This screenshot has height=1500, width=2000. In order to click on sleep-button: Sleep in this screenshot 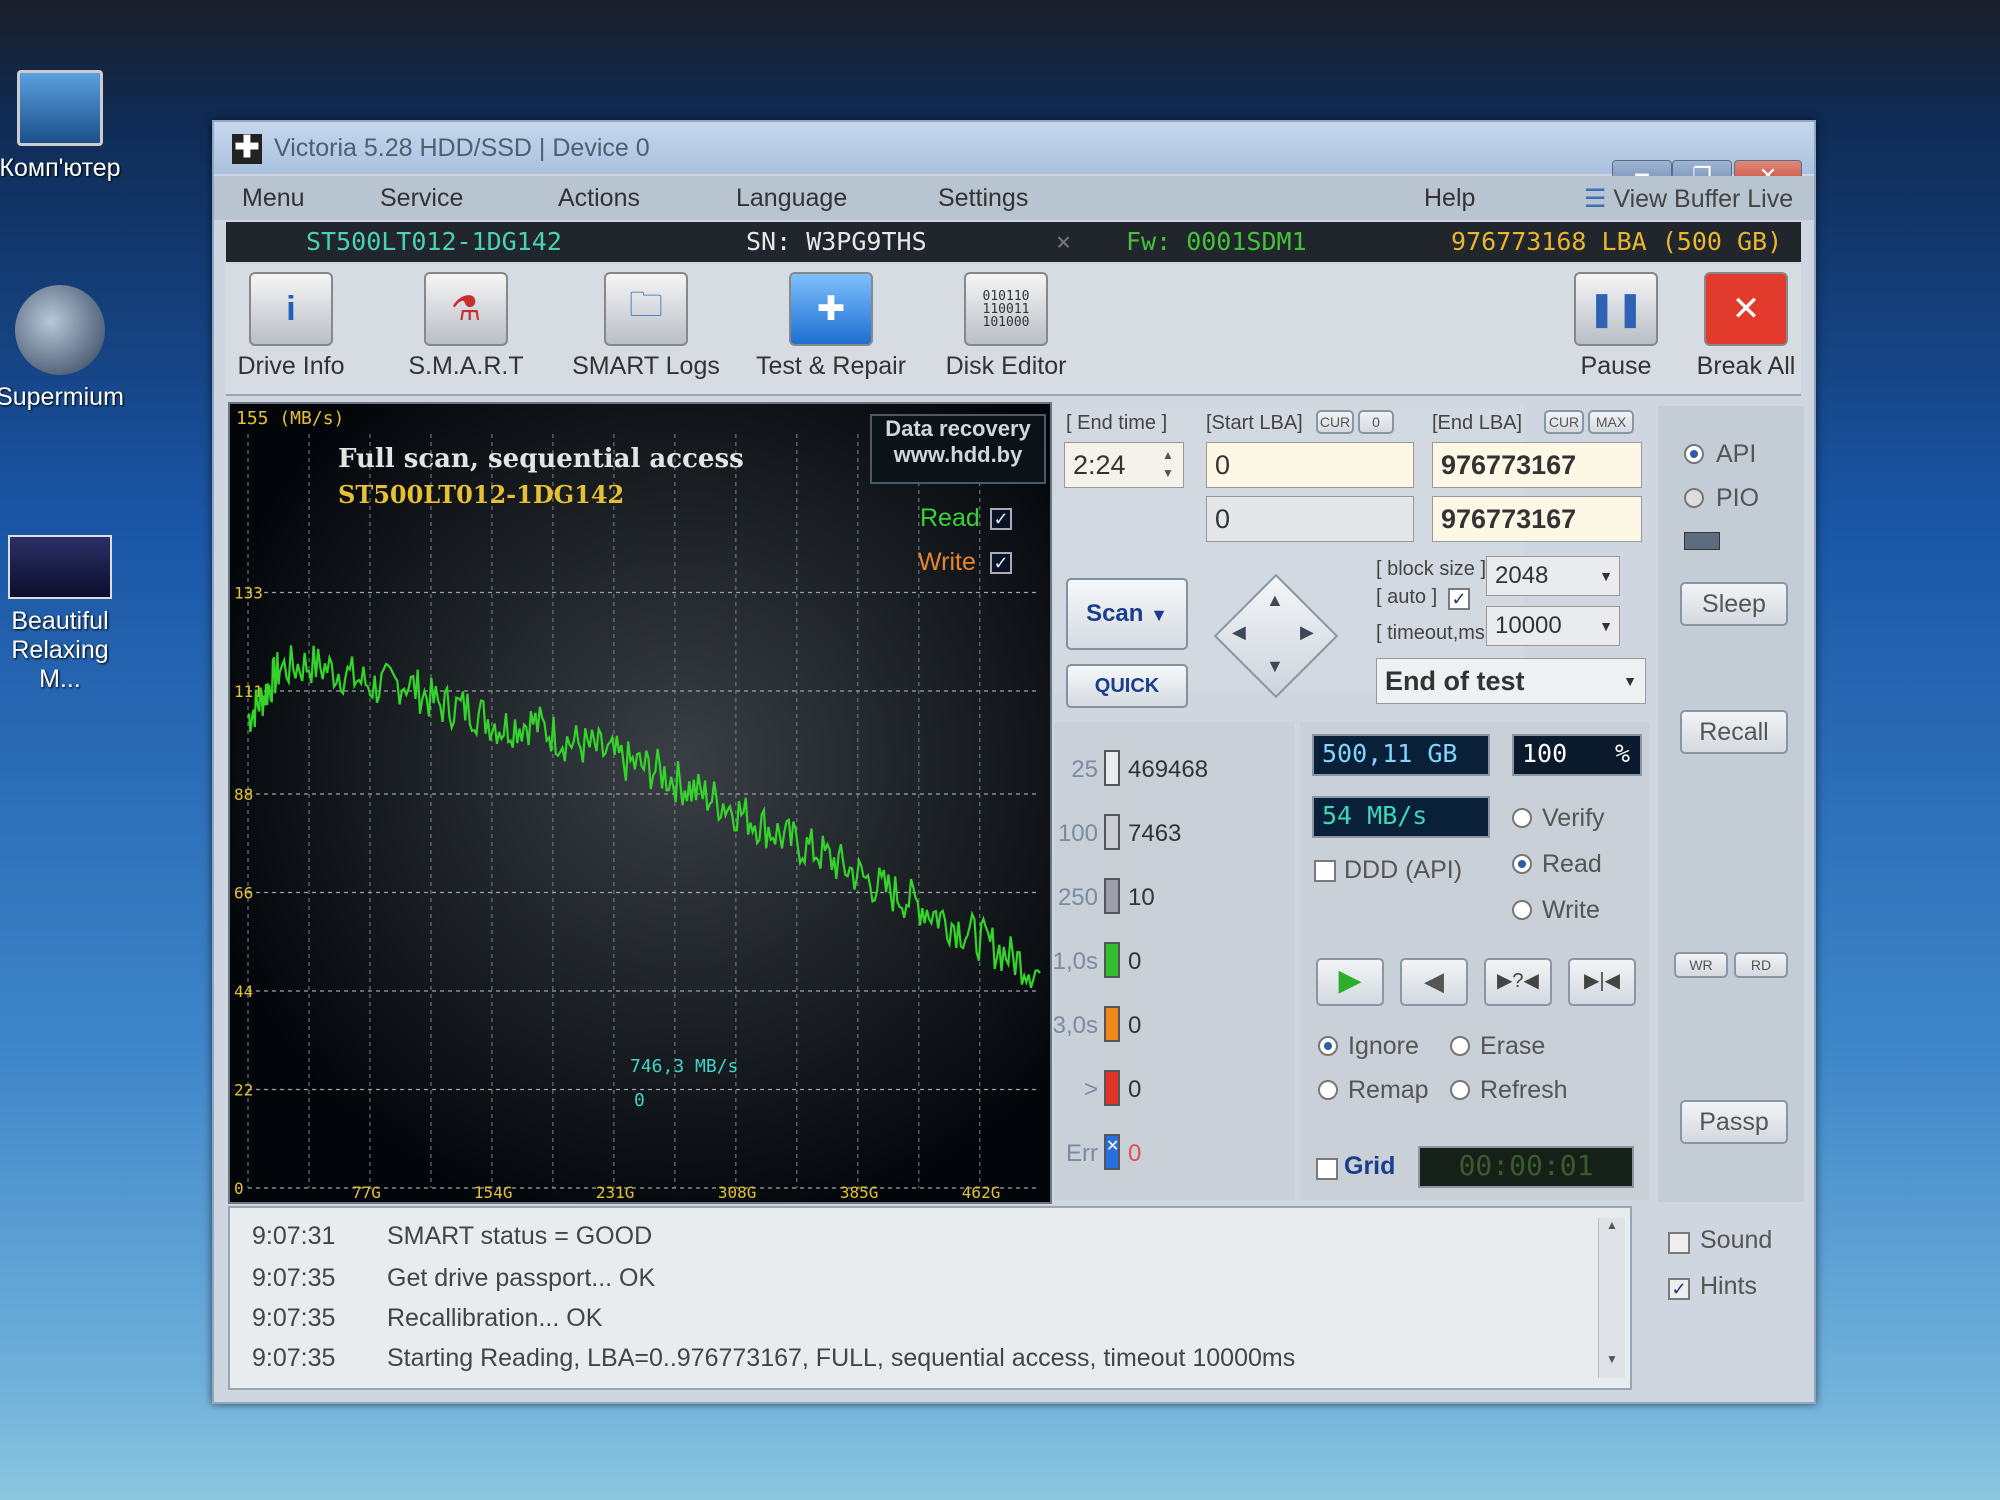, I will do `click(1734, 604)`.